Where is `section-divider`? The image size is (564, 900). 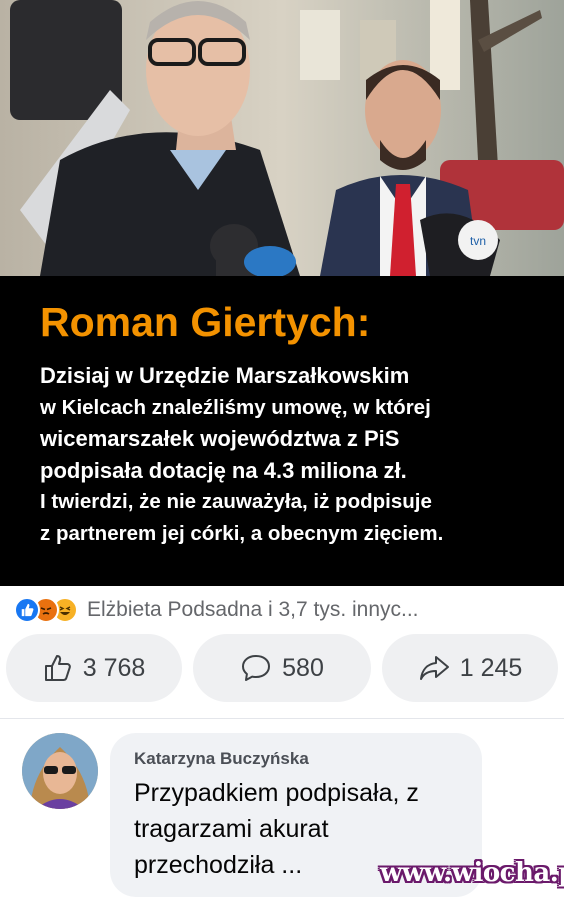 section-divider is located at coordinates (282, 718).